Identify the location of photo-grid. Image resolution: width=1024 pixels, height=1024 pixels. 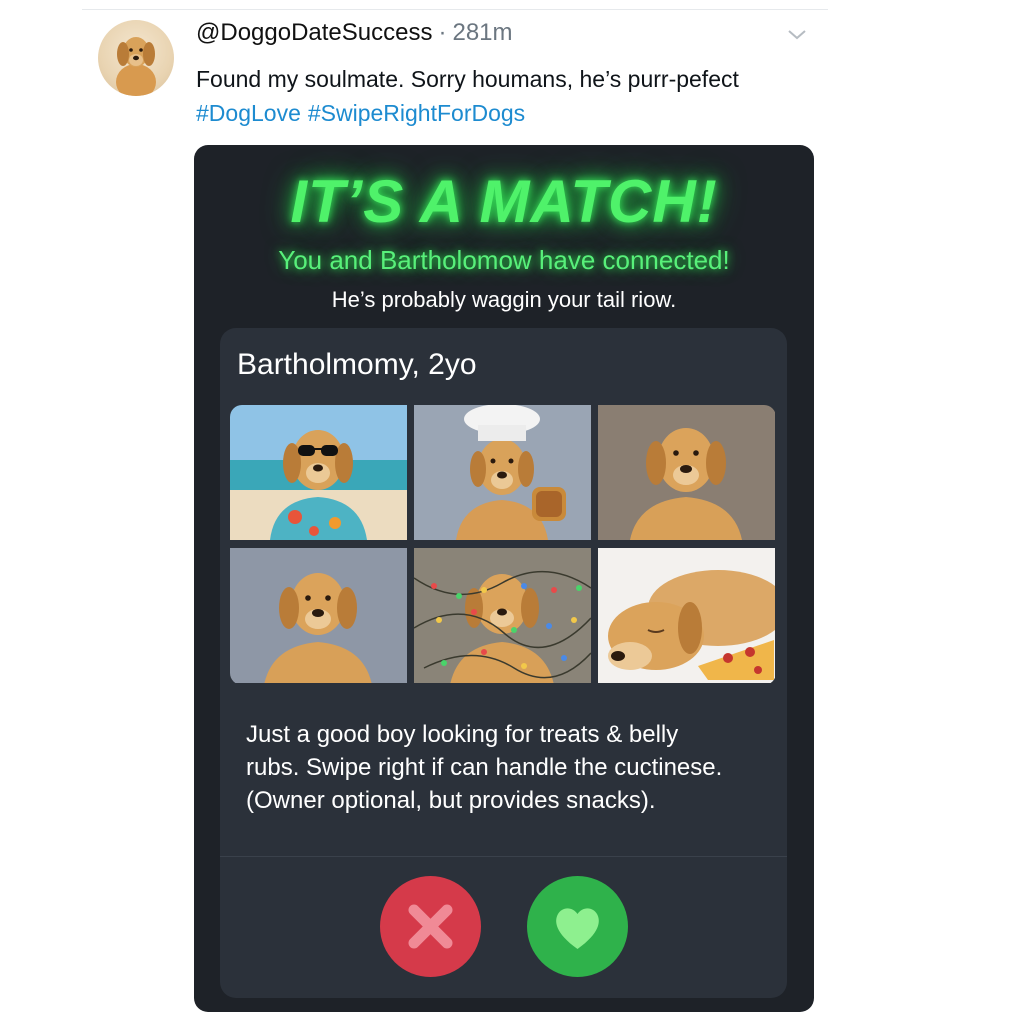
(503, 545).